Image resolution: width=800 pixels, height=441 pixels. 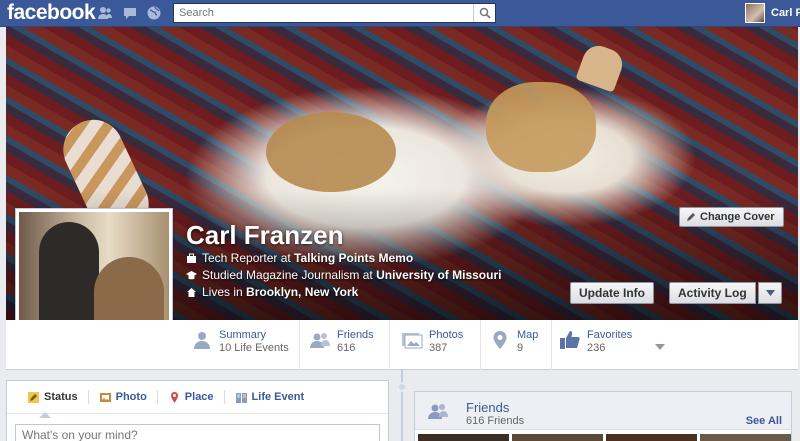 I want to click on facebook-logo: facebook, so click(x=51, y=13).